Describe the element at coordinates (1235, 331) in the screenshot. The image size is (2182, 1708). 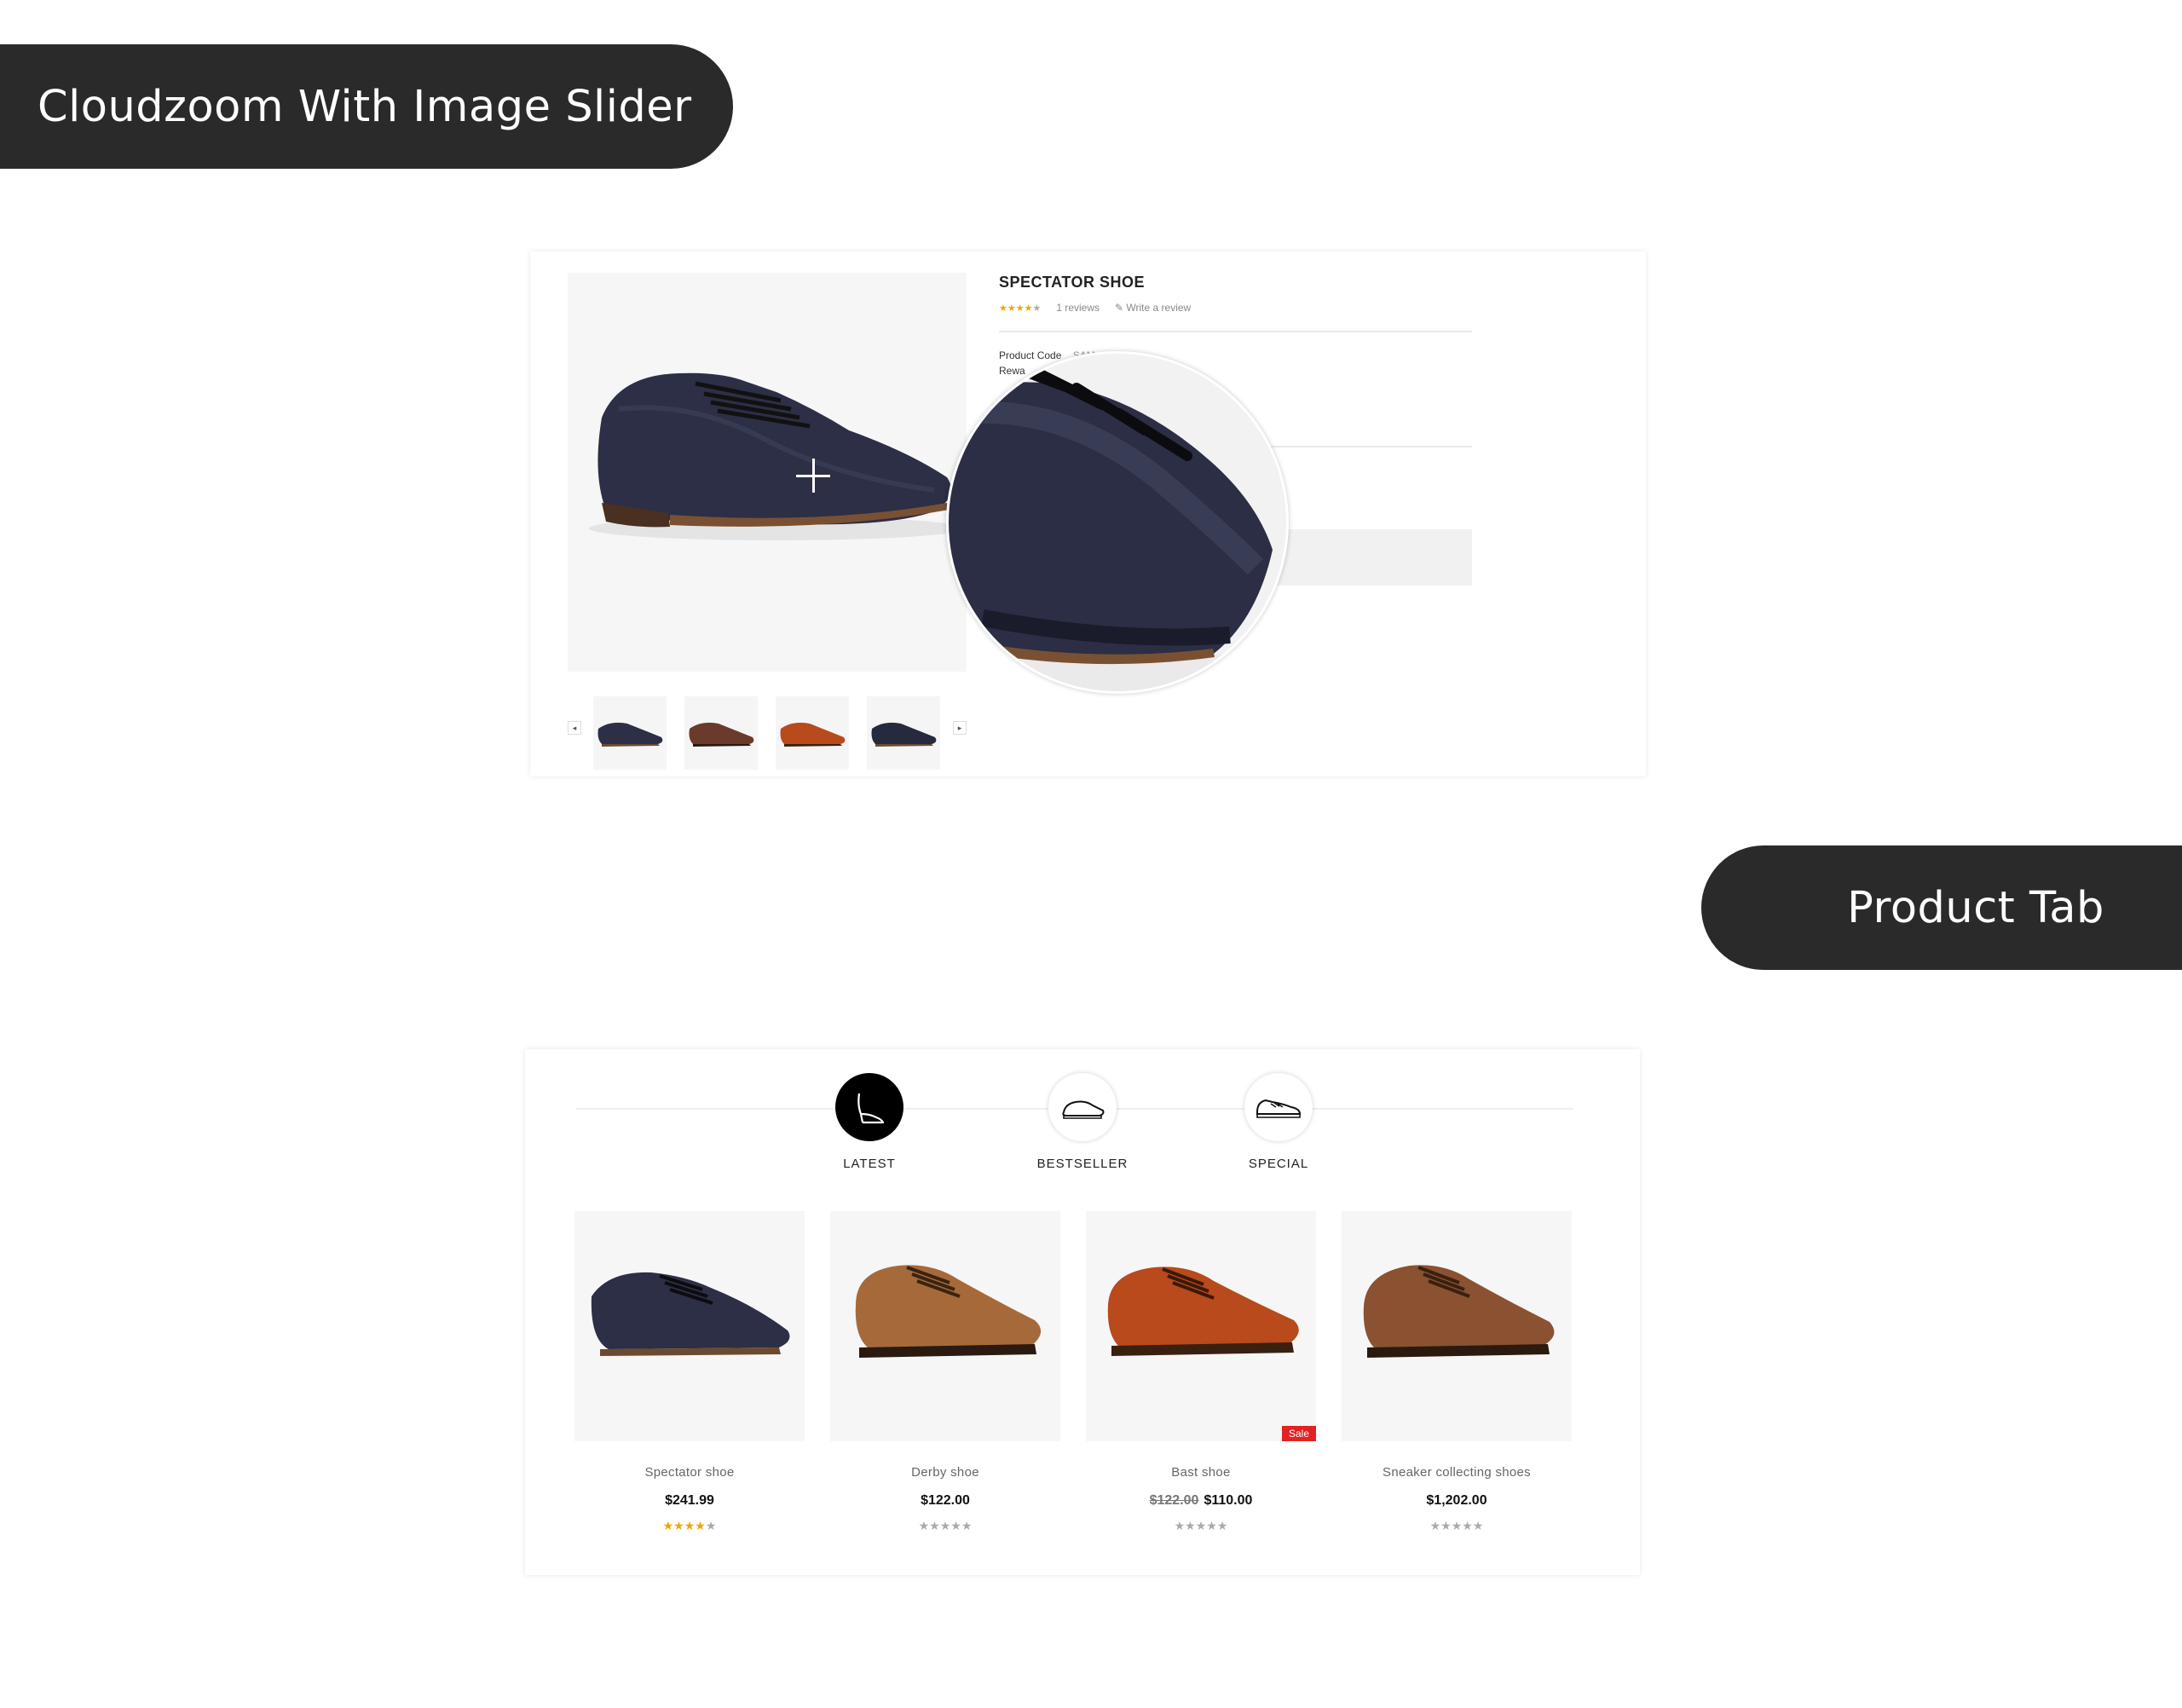
I see `divider` at that location.